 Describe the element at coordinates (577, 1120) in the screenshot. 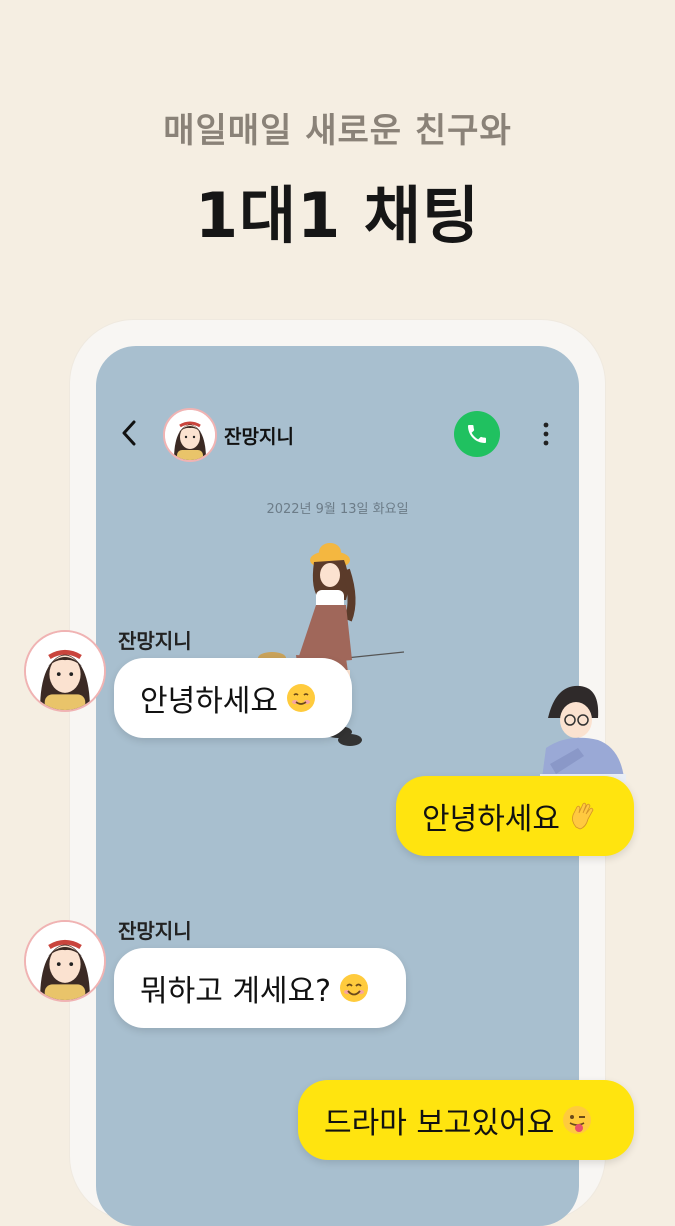

I see `winking-tongue-face-icon` at that location.